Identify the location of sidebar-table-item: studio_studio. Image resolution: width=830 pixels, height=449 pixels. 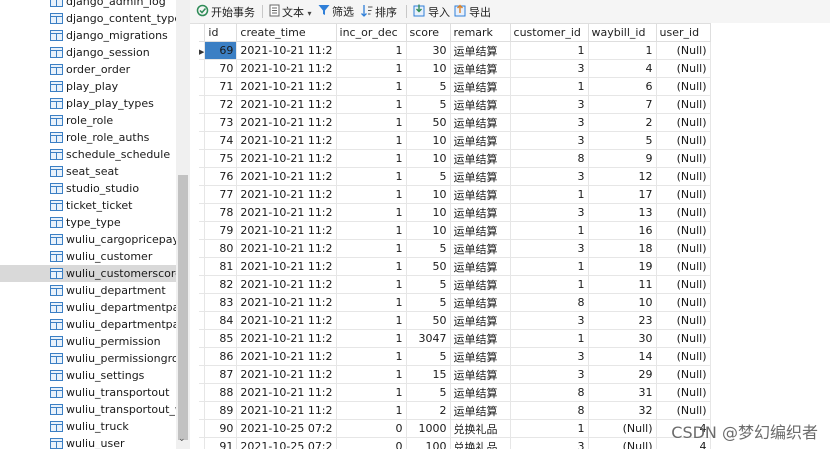
(88, 188).